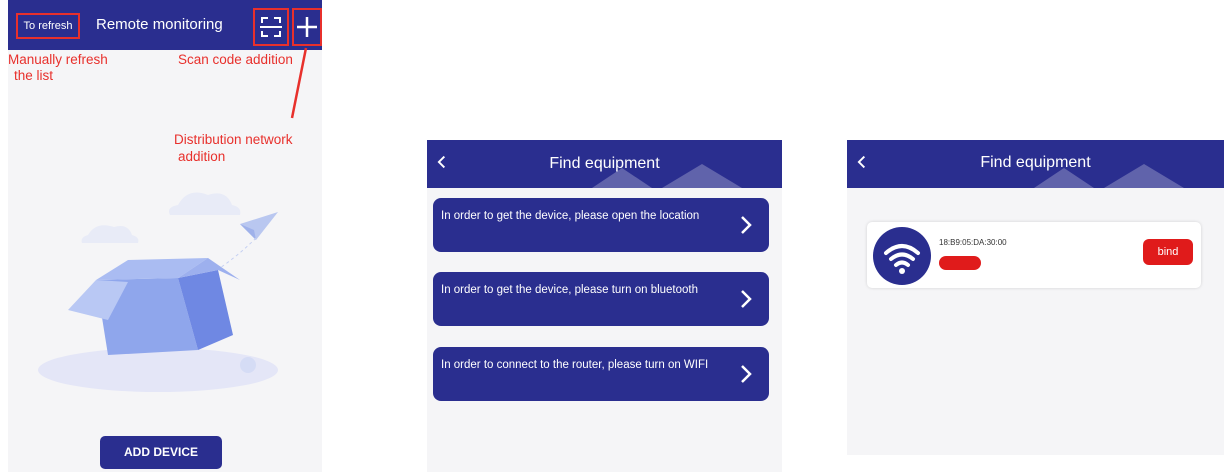 Image resolution: width=1232 pixels, height=472 pixels. Describe the element at coordinates (902, 259) in the screenshot. I see `wifi-icon` at that location.